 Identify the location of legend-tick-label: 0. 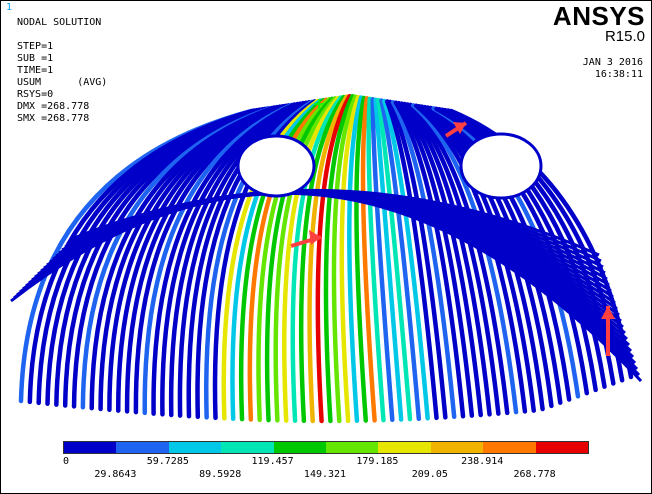
(66, 461).